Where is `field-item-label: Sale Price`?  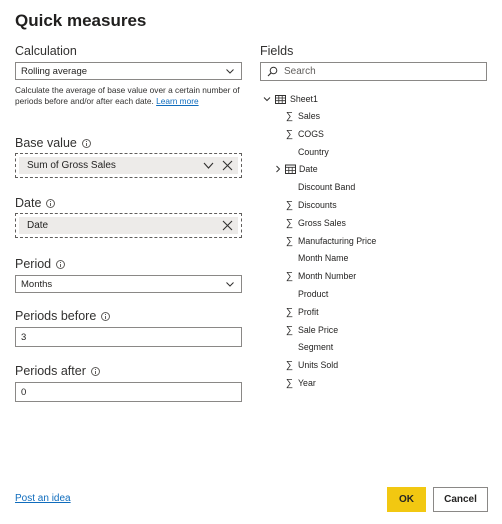 field-item-label: Sale Price is located at coordinates (318, 330).